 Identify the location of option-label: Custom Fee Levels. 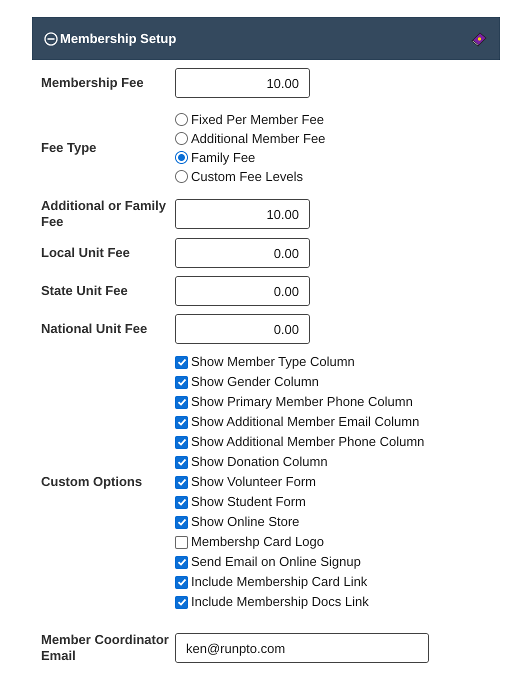
(247, 177).